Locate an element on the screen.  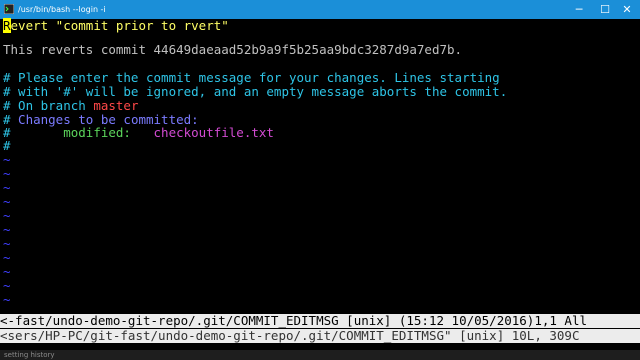
editor-line-7: # On branch master is located at coordinates (70, 106).